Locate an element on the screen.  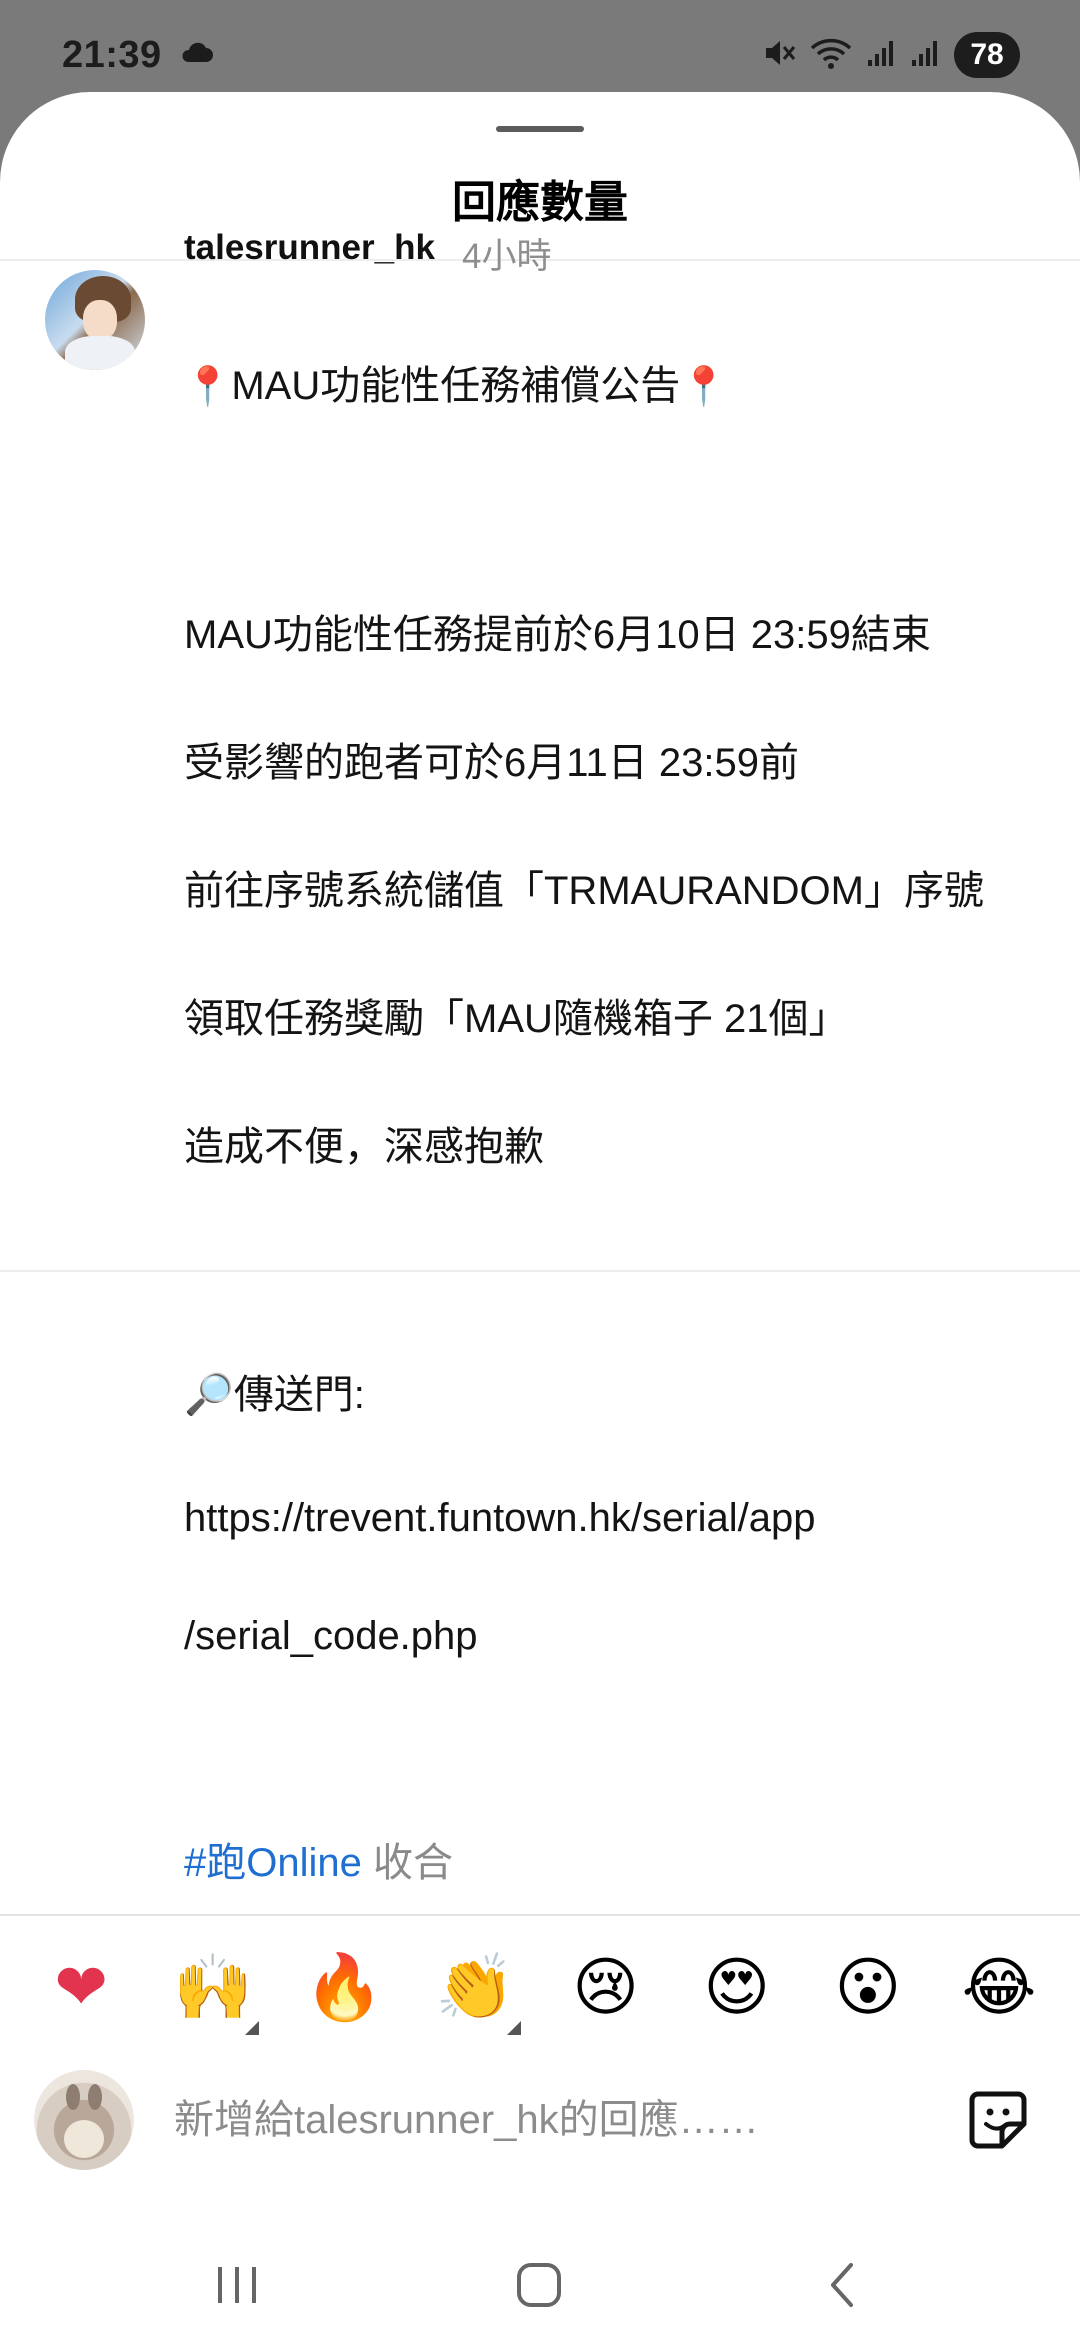
cloud-icon is located at coordinates (197, 55).